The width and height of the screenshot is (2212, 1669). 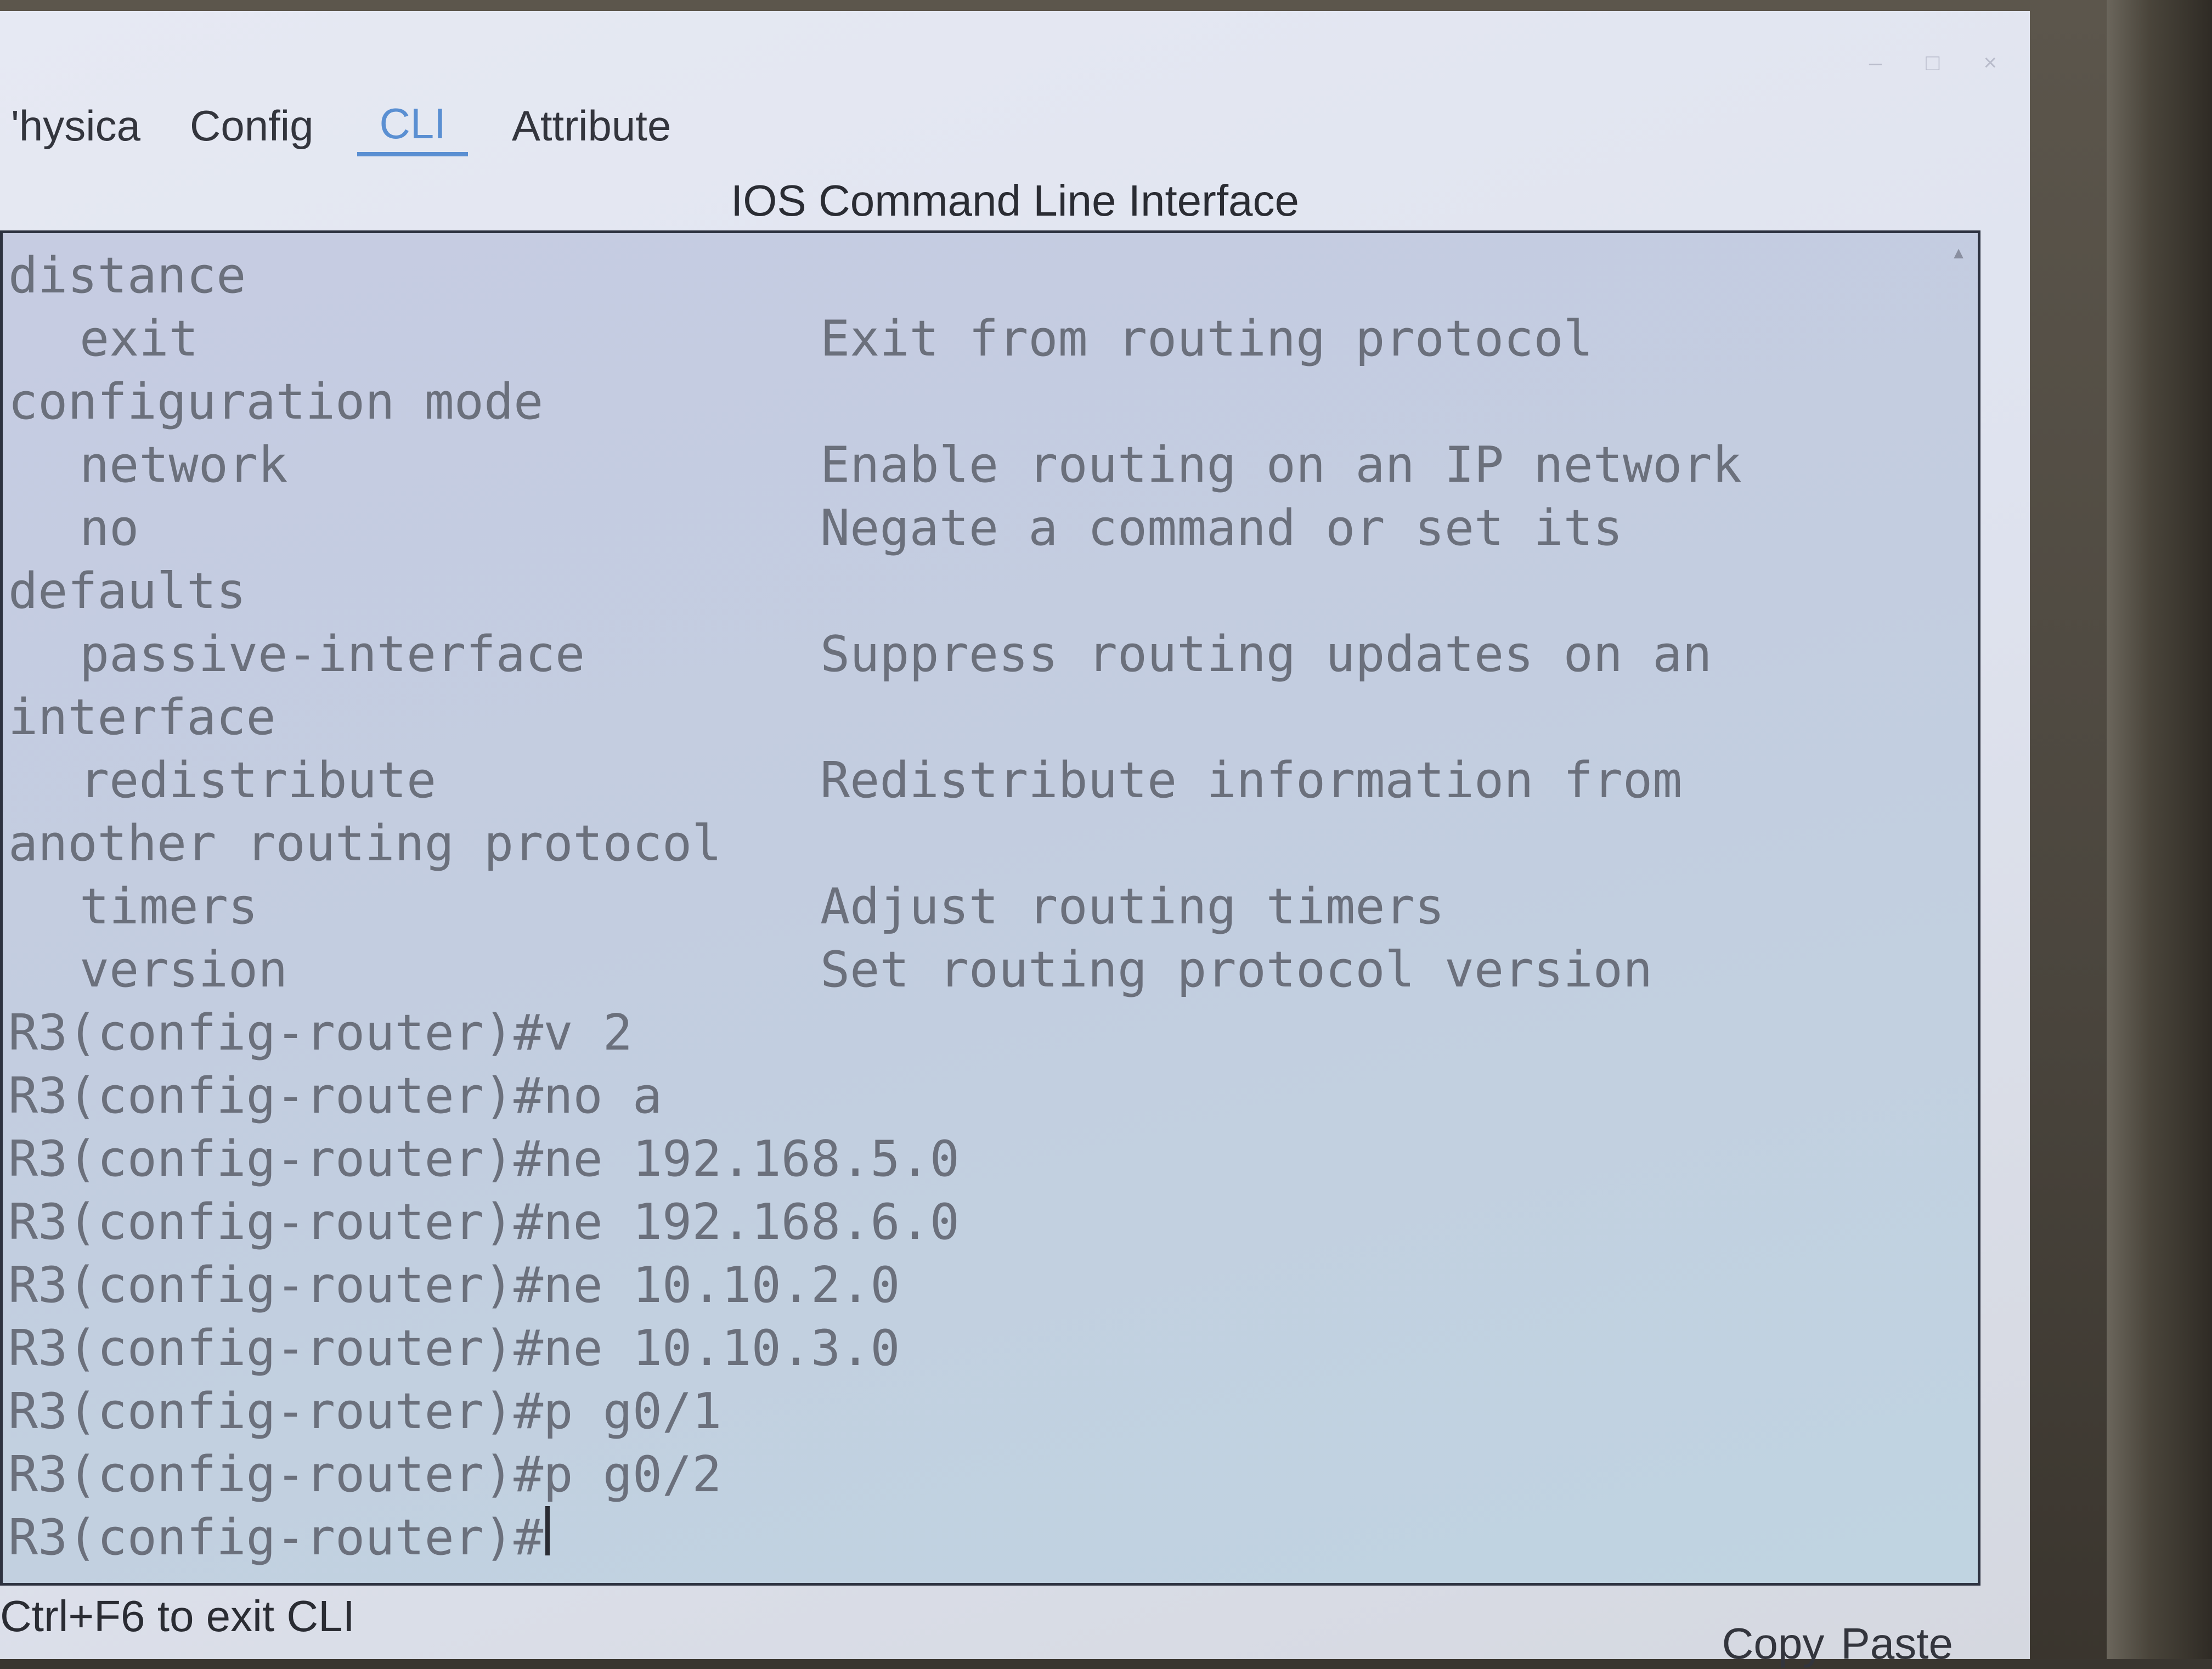 I want to click on terminal-line: no Negate a command or set its, so click(x=875, y=528).